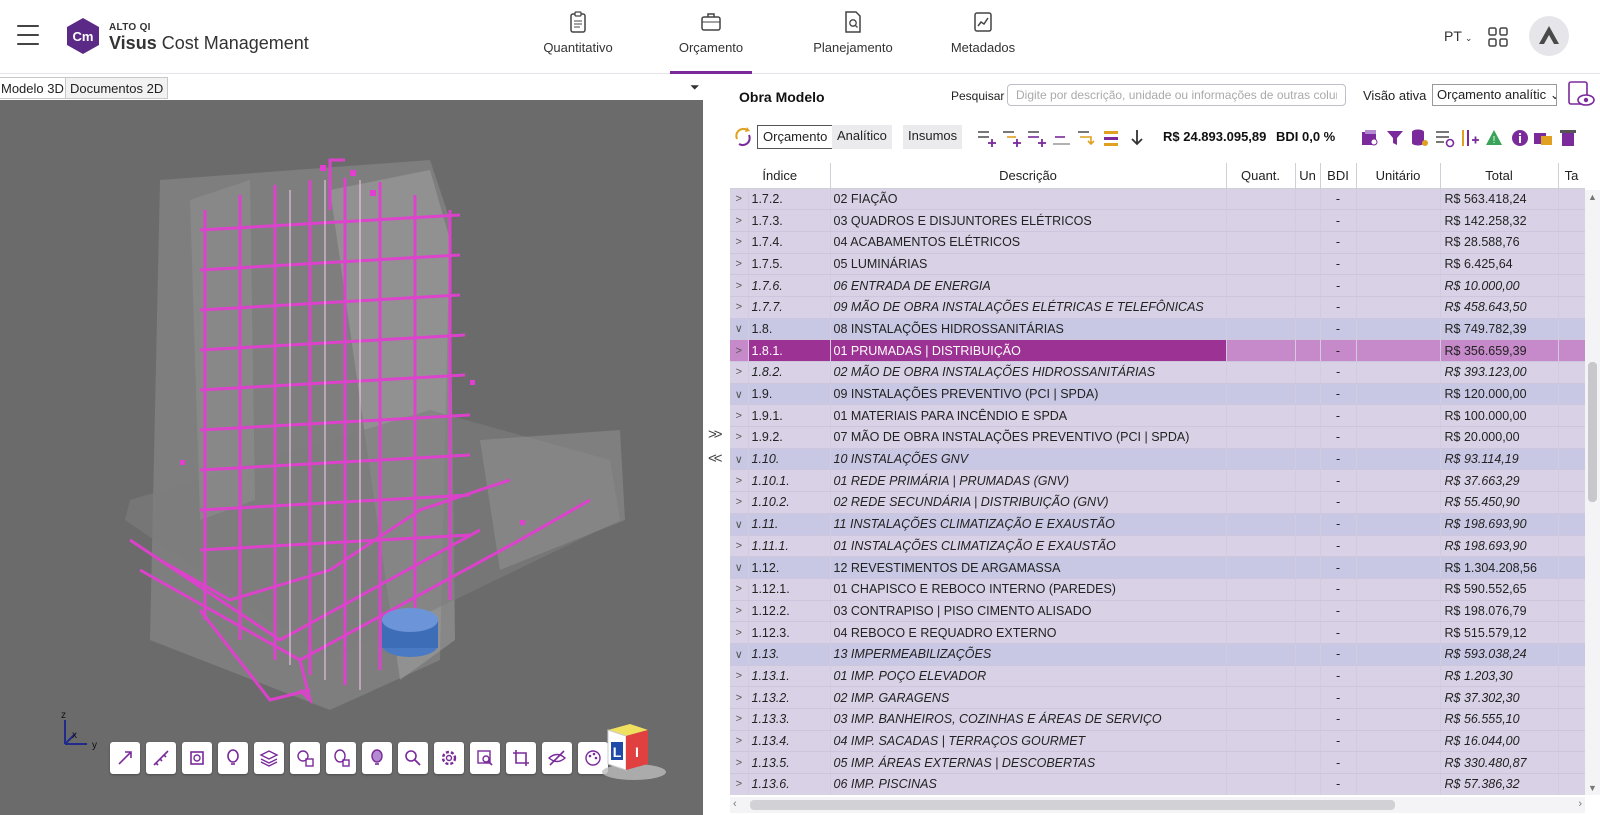 Image resolution: width=1600 pixels, height=815 pixels. I want to click on view-settings-icon, so click(1581, 95).